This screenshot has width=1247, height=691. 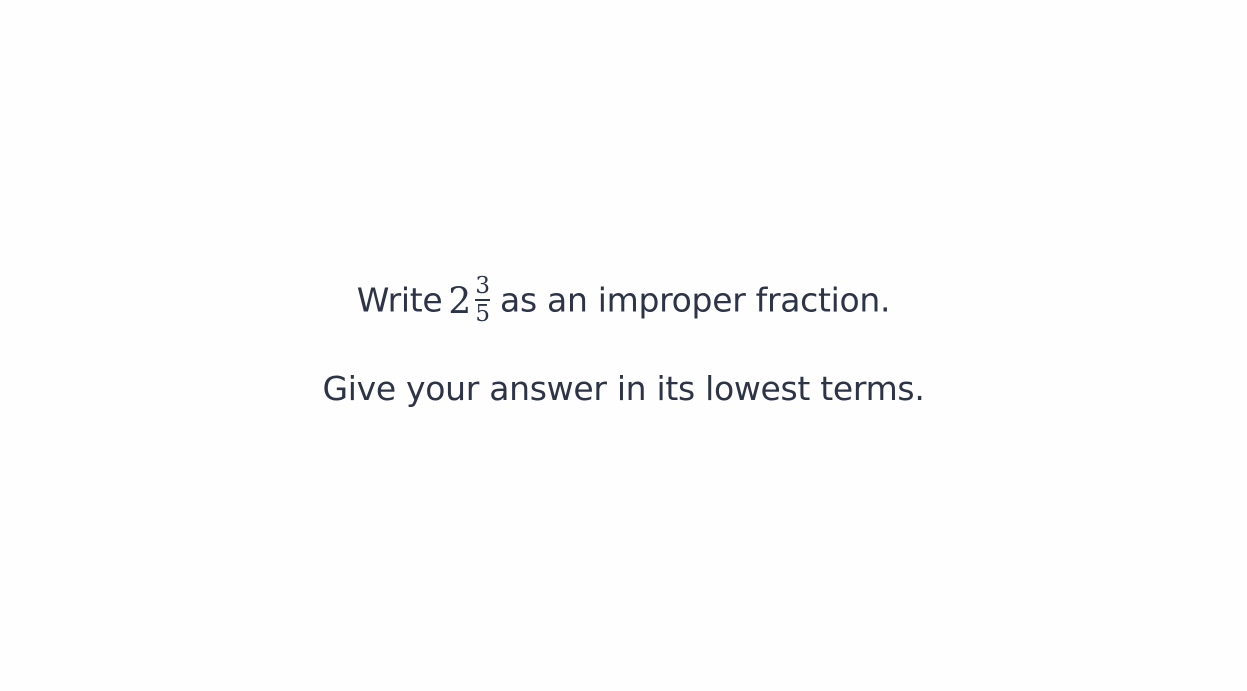 I want to click on fraction: 35, so click(x=483, y=300).